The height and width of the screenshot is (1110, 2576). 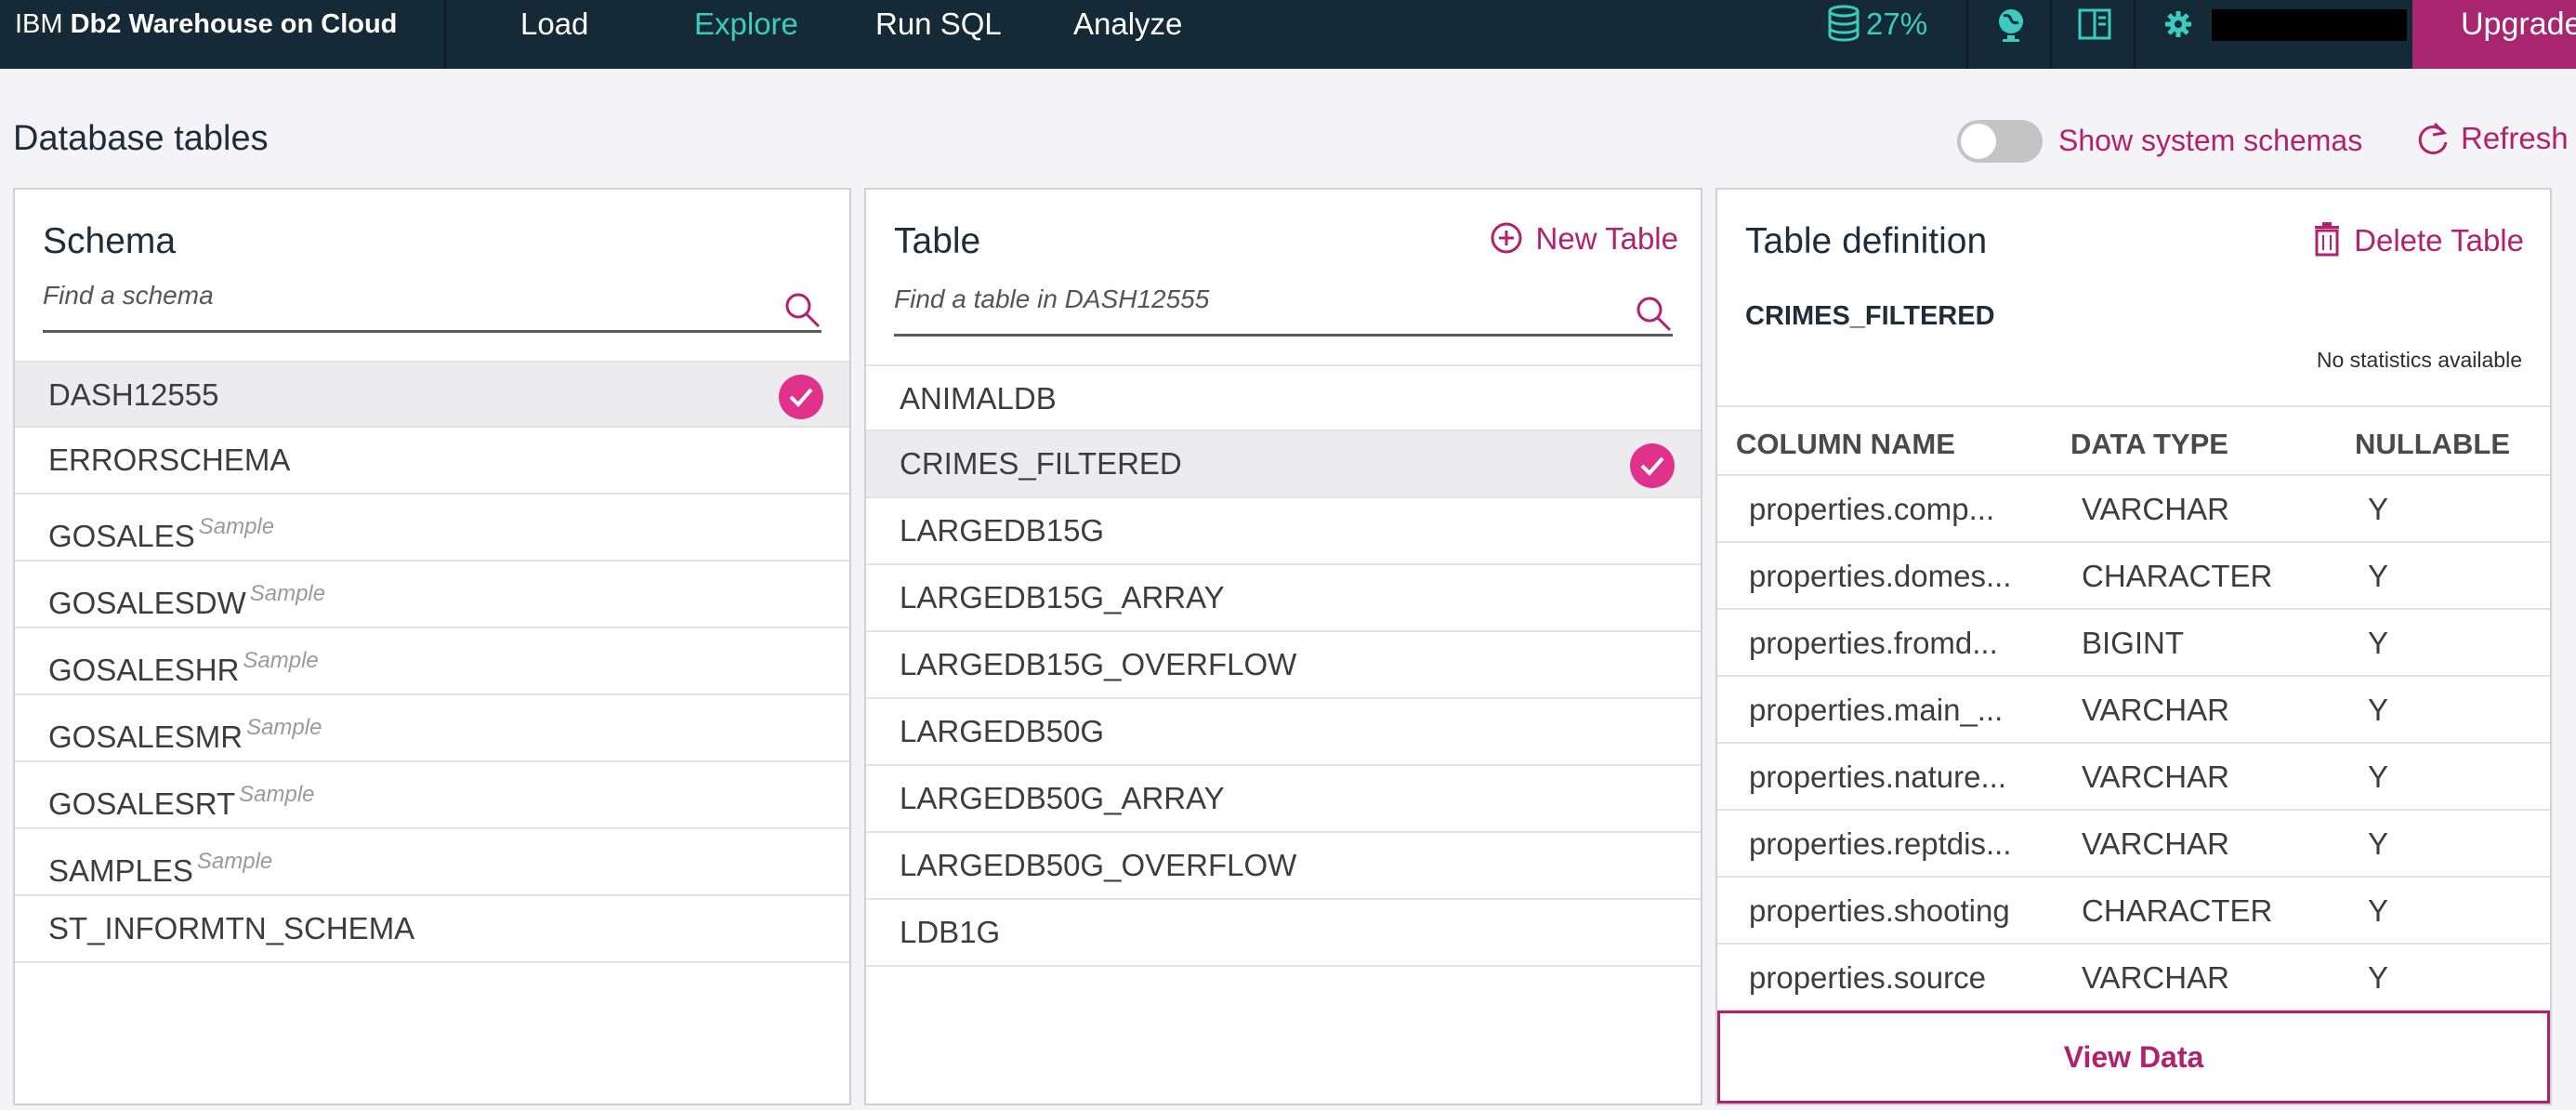 I want to click on table-search-placeholder: Find a table in DASH12555, so click(x=1052, y=298).